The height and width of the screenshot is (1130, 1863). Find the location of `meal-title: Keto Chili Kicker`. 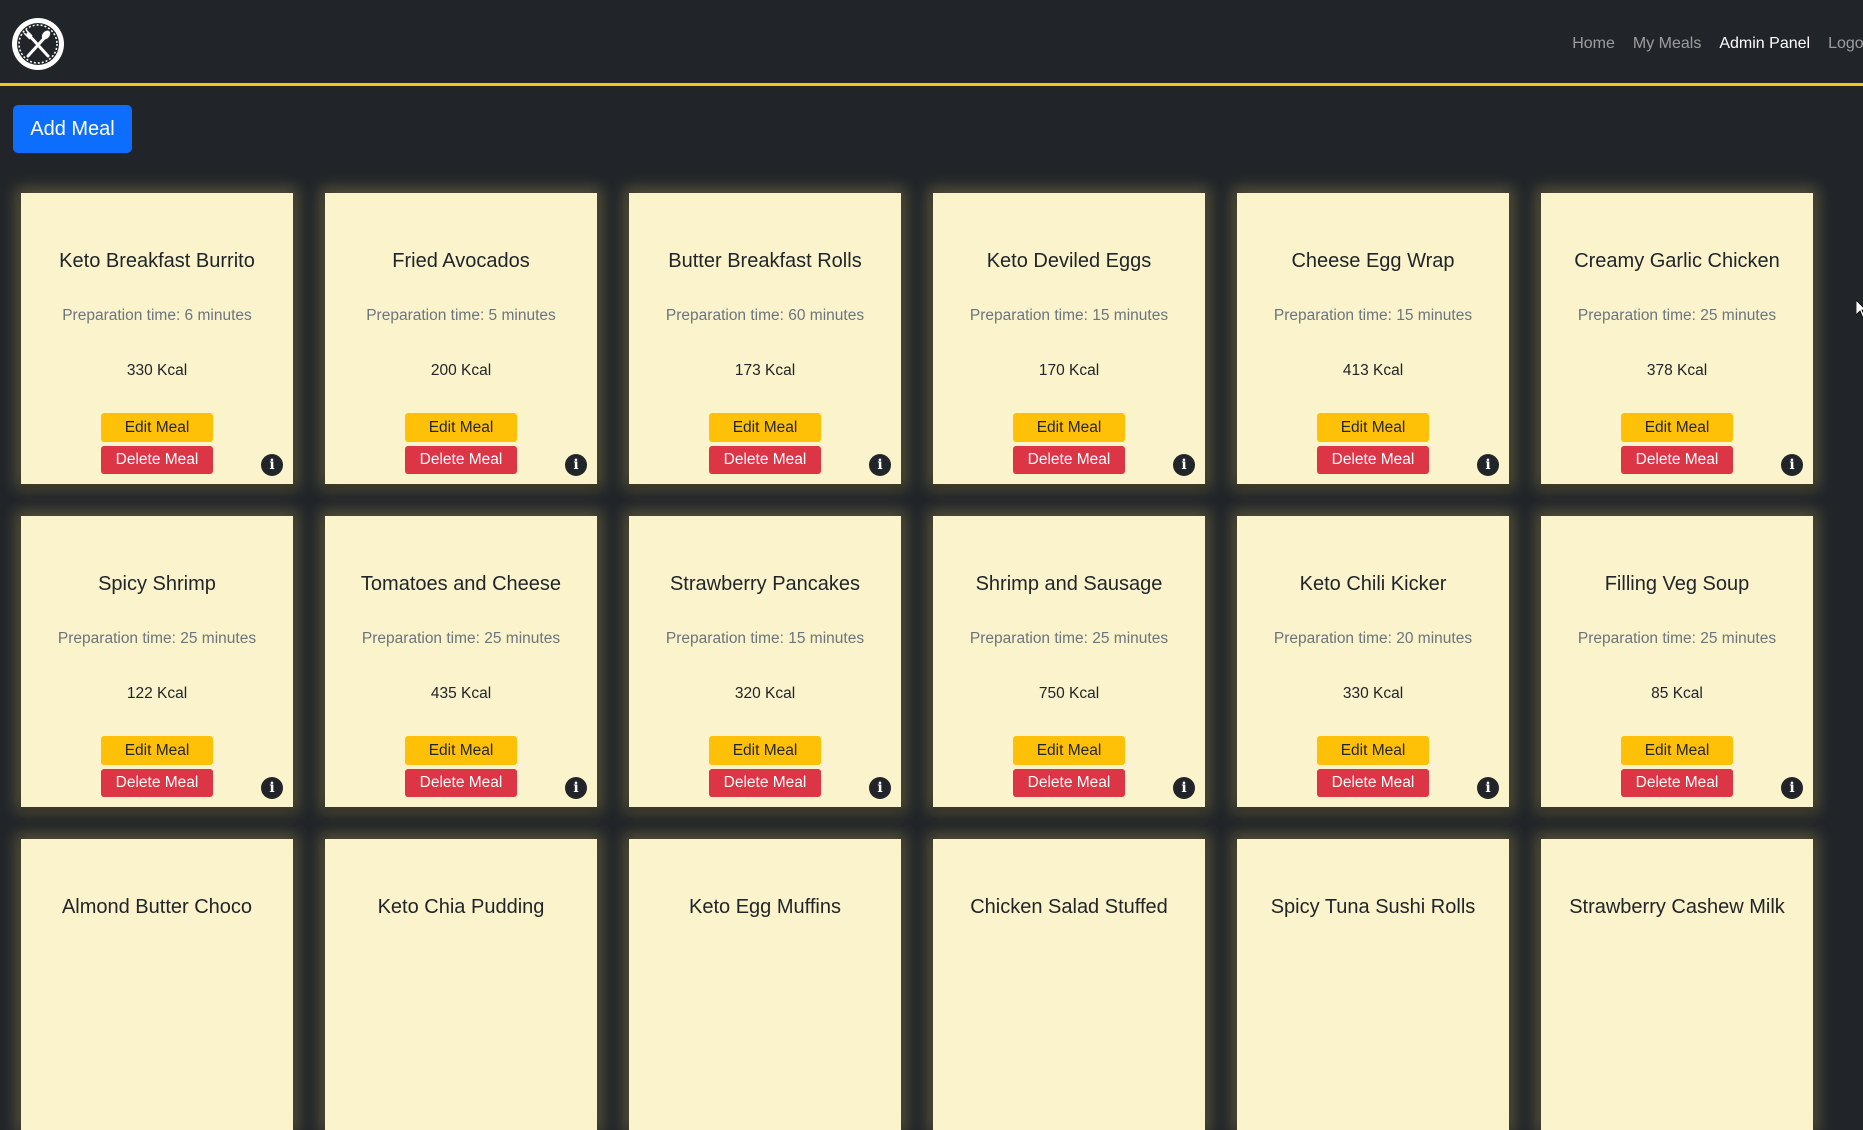

meal-title: Keto Chili Kicker is located at coordinates (1373, 584).